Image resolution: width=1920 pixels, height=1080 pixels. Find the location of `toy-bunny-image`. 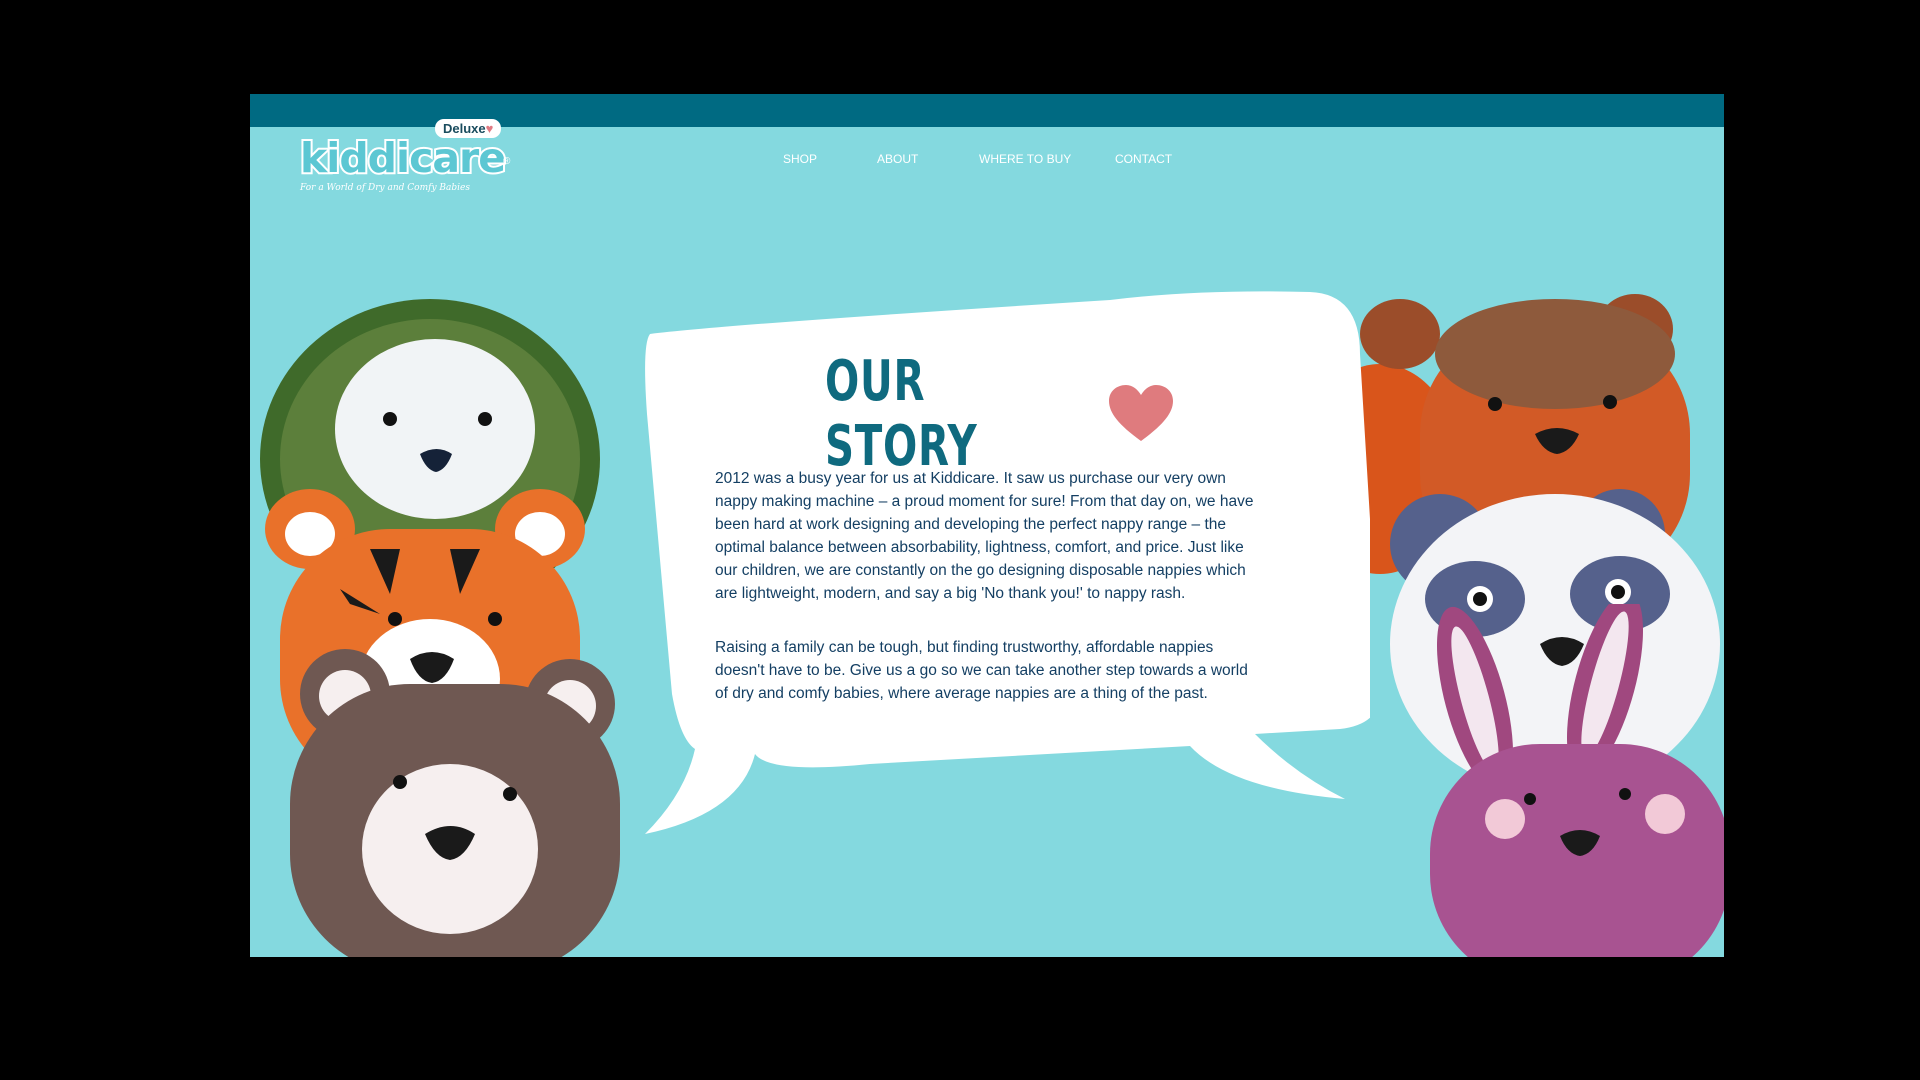

toy-bunny-image is located at coordinates (1577, 780).